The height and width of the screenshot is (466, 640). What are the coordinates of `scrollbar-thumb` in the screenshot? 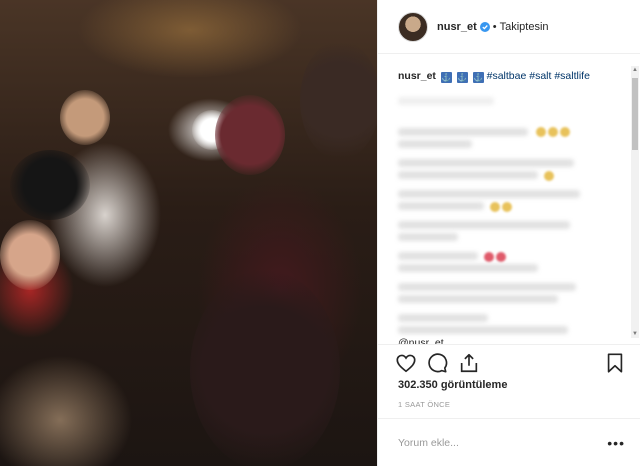 It's located at (635, 114).